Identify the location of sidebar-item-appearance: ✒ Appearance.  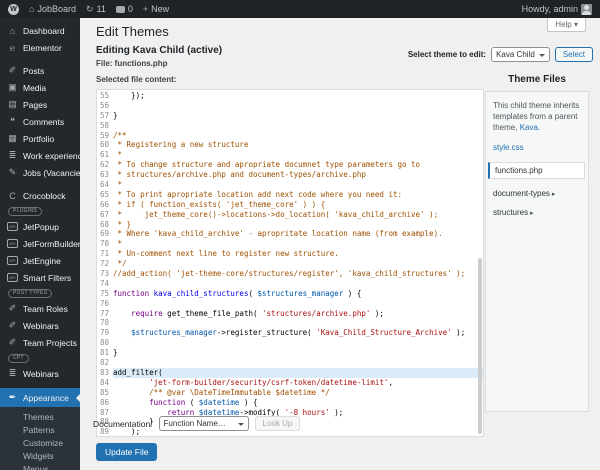
(40, 397).